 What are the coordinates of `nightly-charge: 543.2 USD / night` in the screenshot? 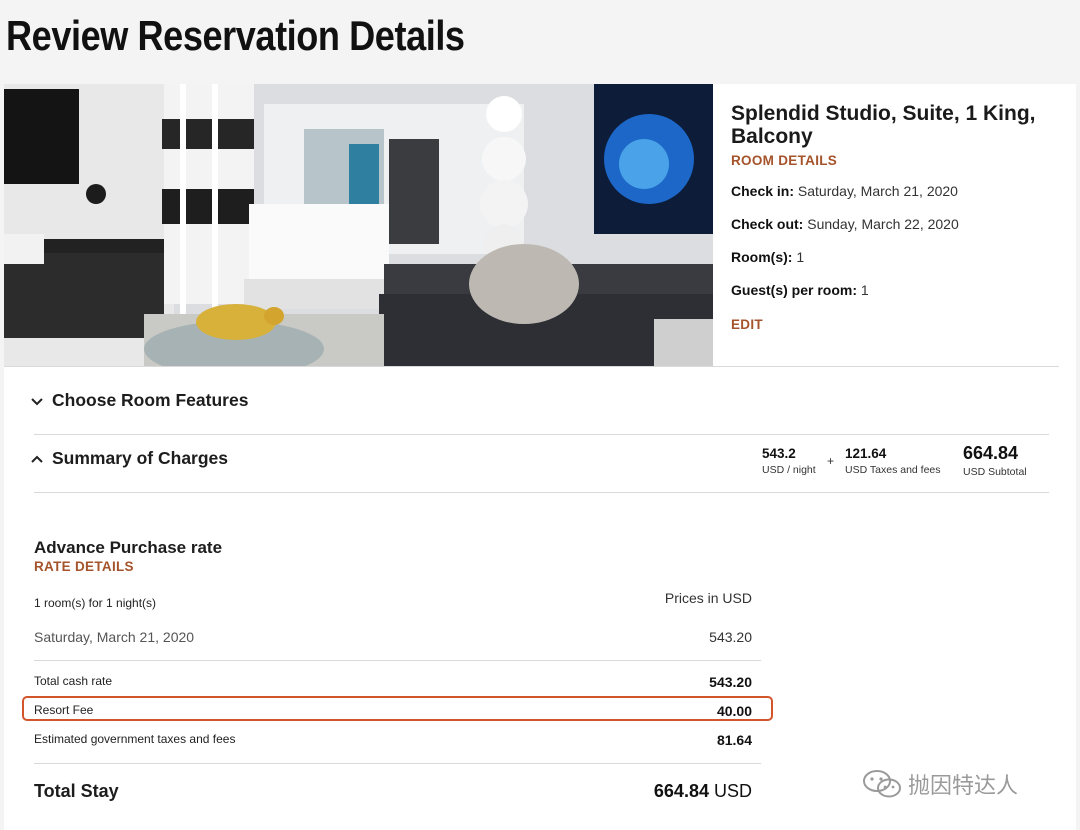 It's located at (789, 461).